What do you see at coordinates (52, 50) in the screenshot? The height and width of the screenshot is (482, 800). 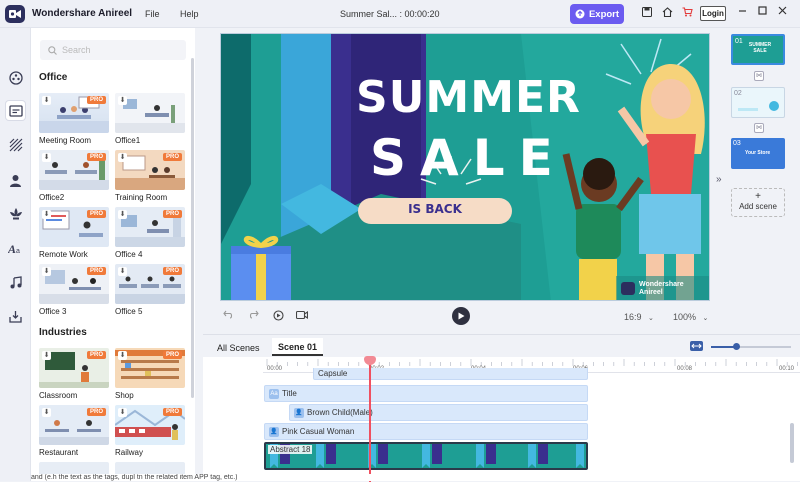 I see `search-icon` at bounding box center [52, 50].